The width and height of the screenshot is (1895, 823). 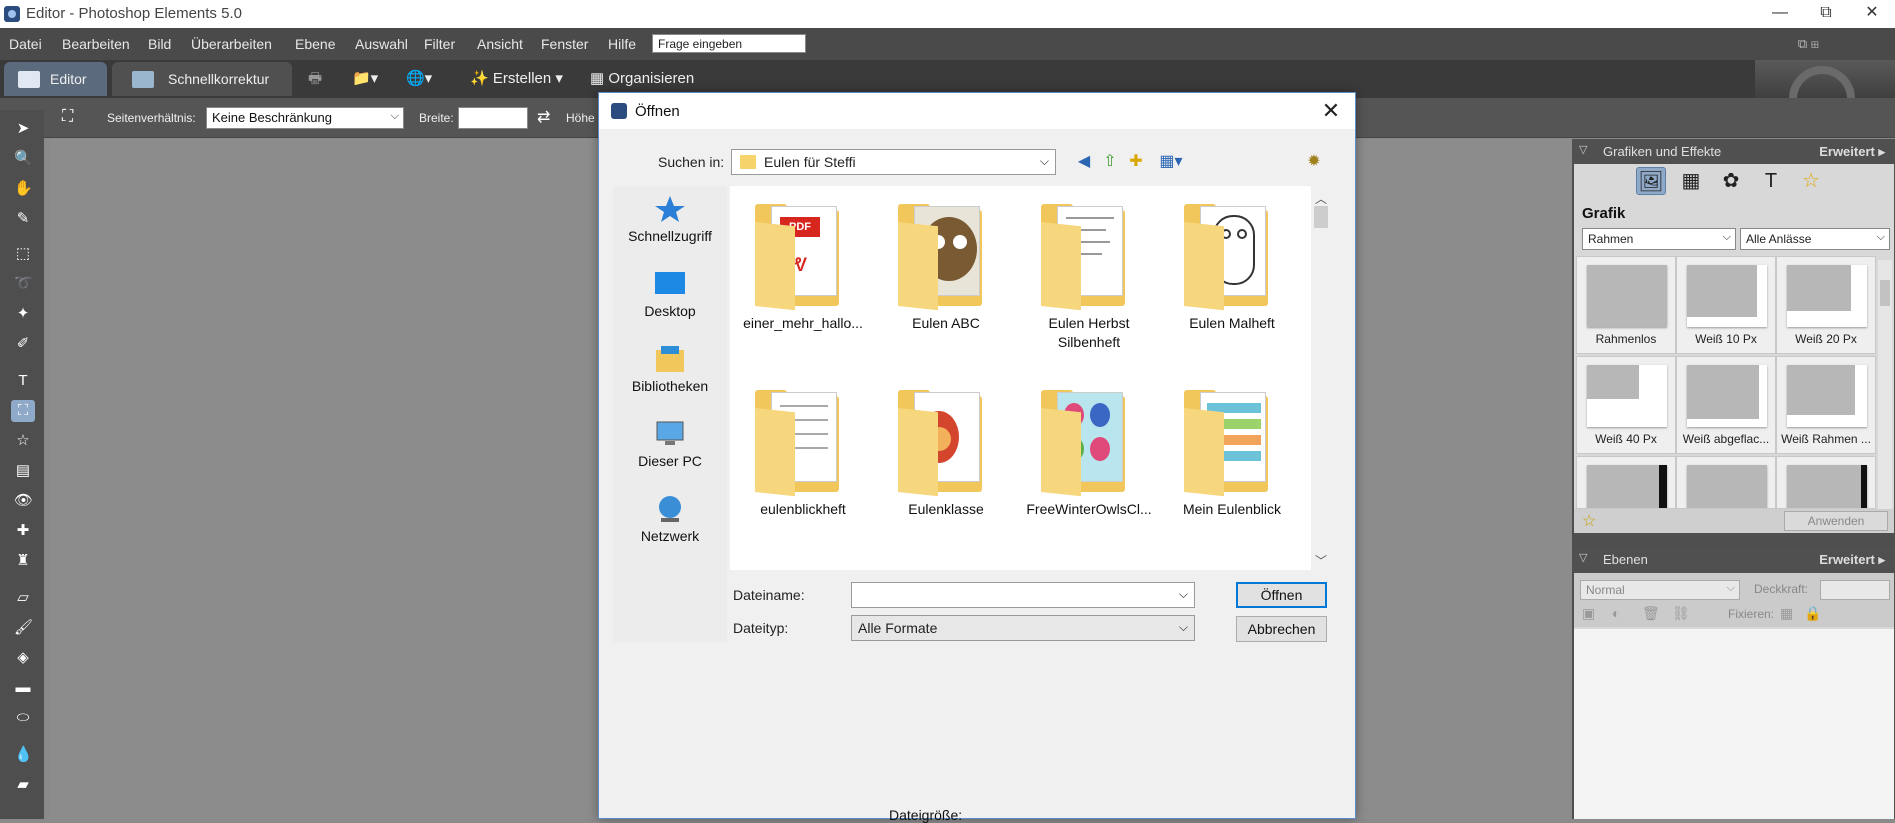 What do you see at coordinates (1589, 521) in the screenshot?
I see `add-favorite-star-icon: ☆` at bounding box center [1589, 521].